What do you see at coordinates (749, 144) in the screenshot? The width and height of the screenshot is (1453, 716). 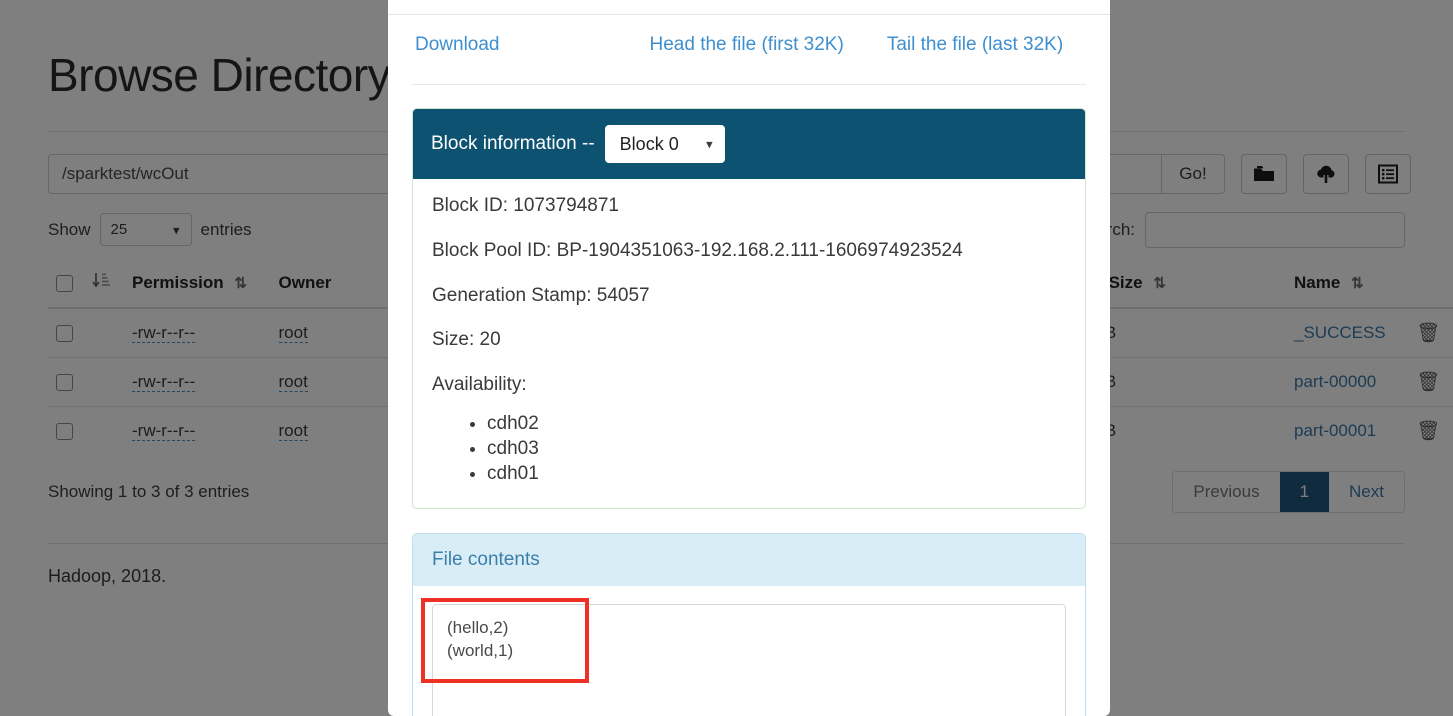 I see `block-information-header: Block information -- Block 0 ▾` at bounding box center [749, 144].